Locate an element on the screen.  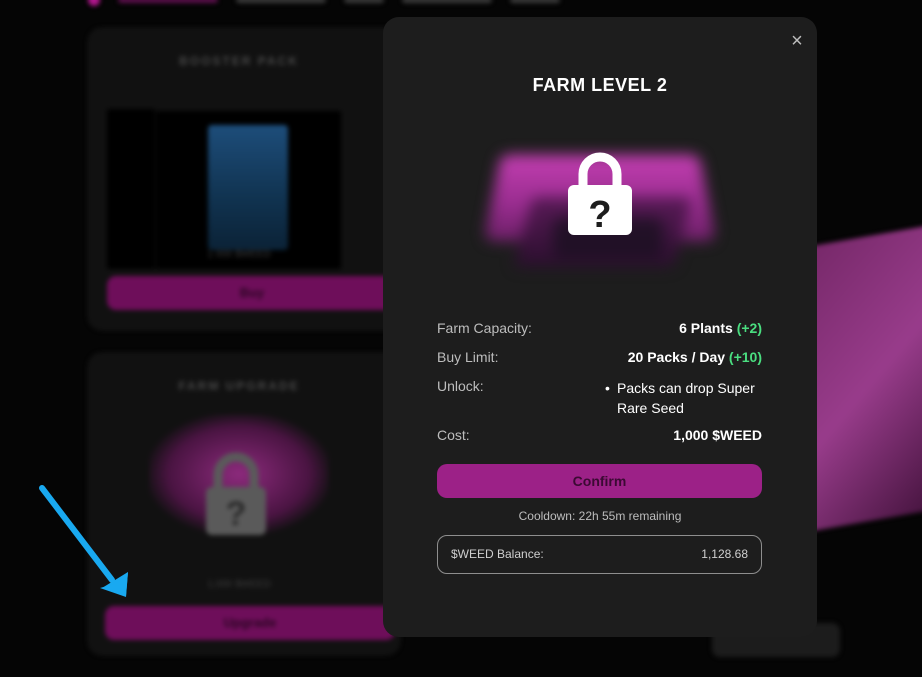
farm-scene-image is located at coordinates (863, 377).